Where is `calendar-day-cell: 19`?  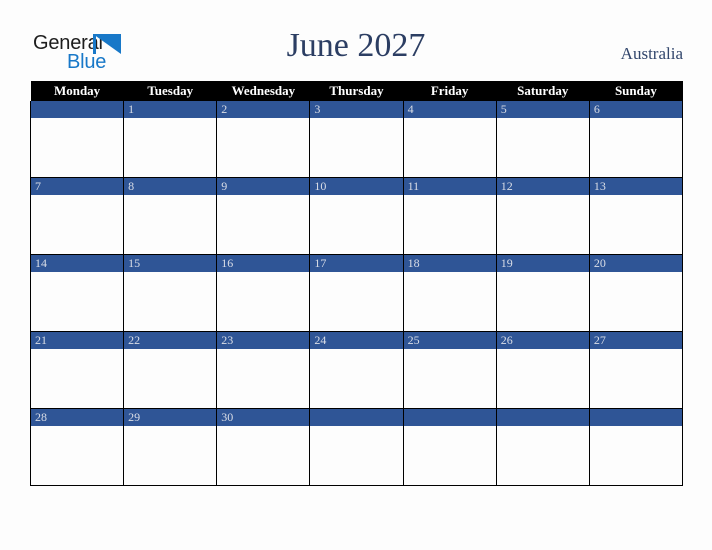
calendar-day-cell: 19 is located at coordinates (542, 293).